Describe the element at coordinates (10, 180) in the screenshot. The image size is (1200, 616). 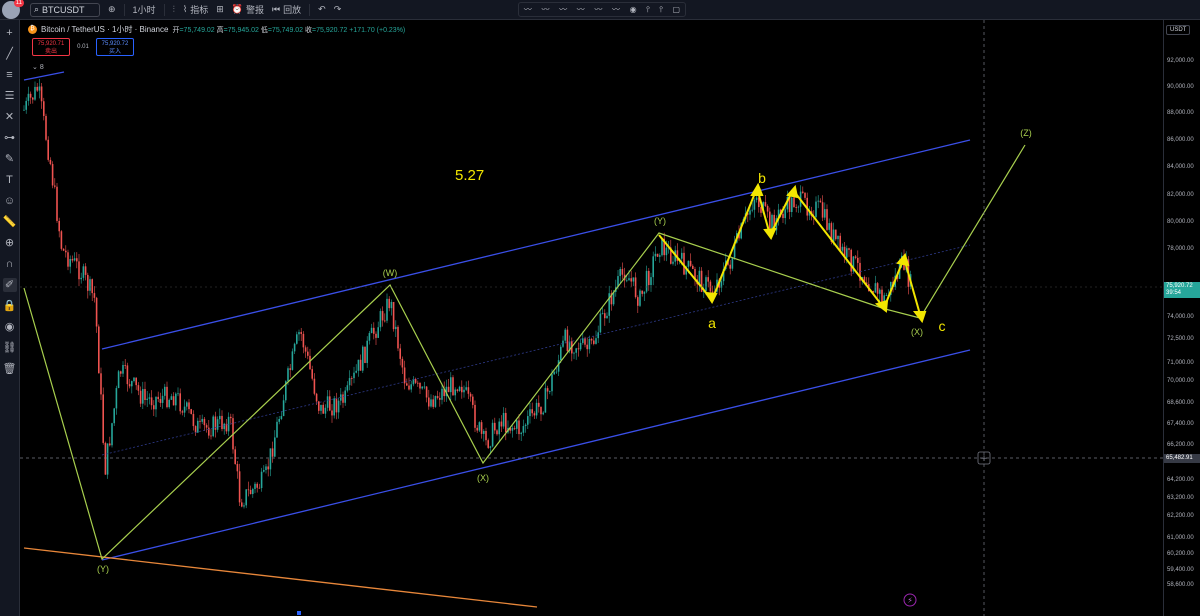
I see `text-icon: T` at that location.